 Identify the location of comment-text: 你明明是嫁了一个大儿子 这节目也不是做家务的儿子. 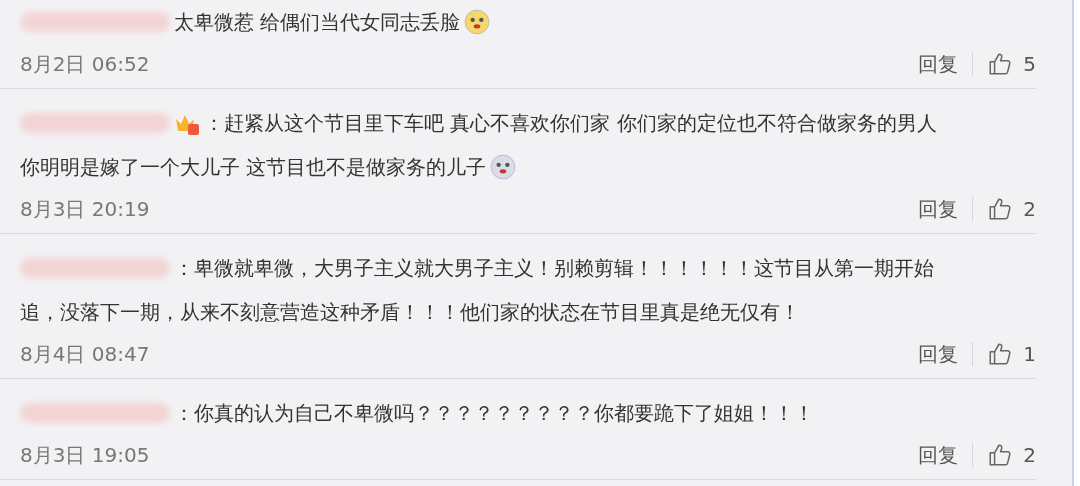
(253, 167).